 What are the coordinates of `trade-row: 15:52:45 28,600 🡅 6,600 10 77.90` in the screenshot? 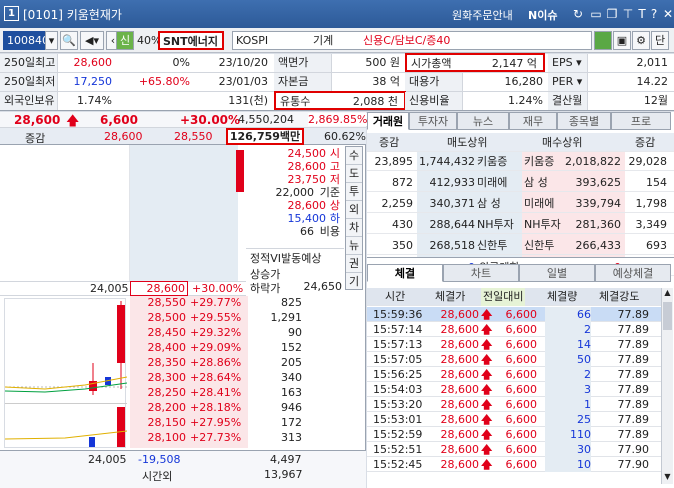 It's located at (515, 464).